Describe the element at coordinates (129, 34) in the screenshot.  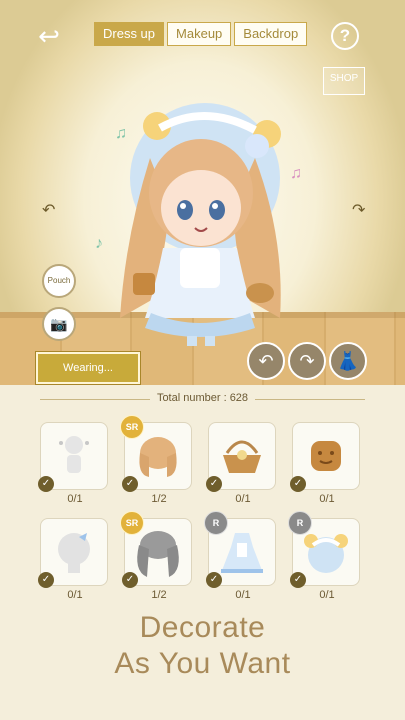
I see `tab-dress-up: Dress up` at that location.